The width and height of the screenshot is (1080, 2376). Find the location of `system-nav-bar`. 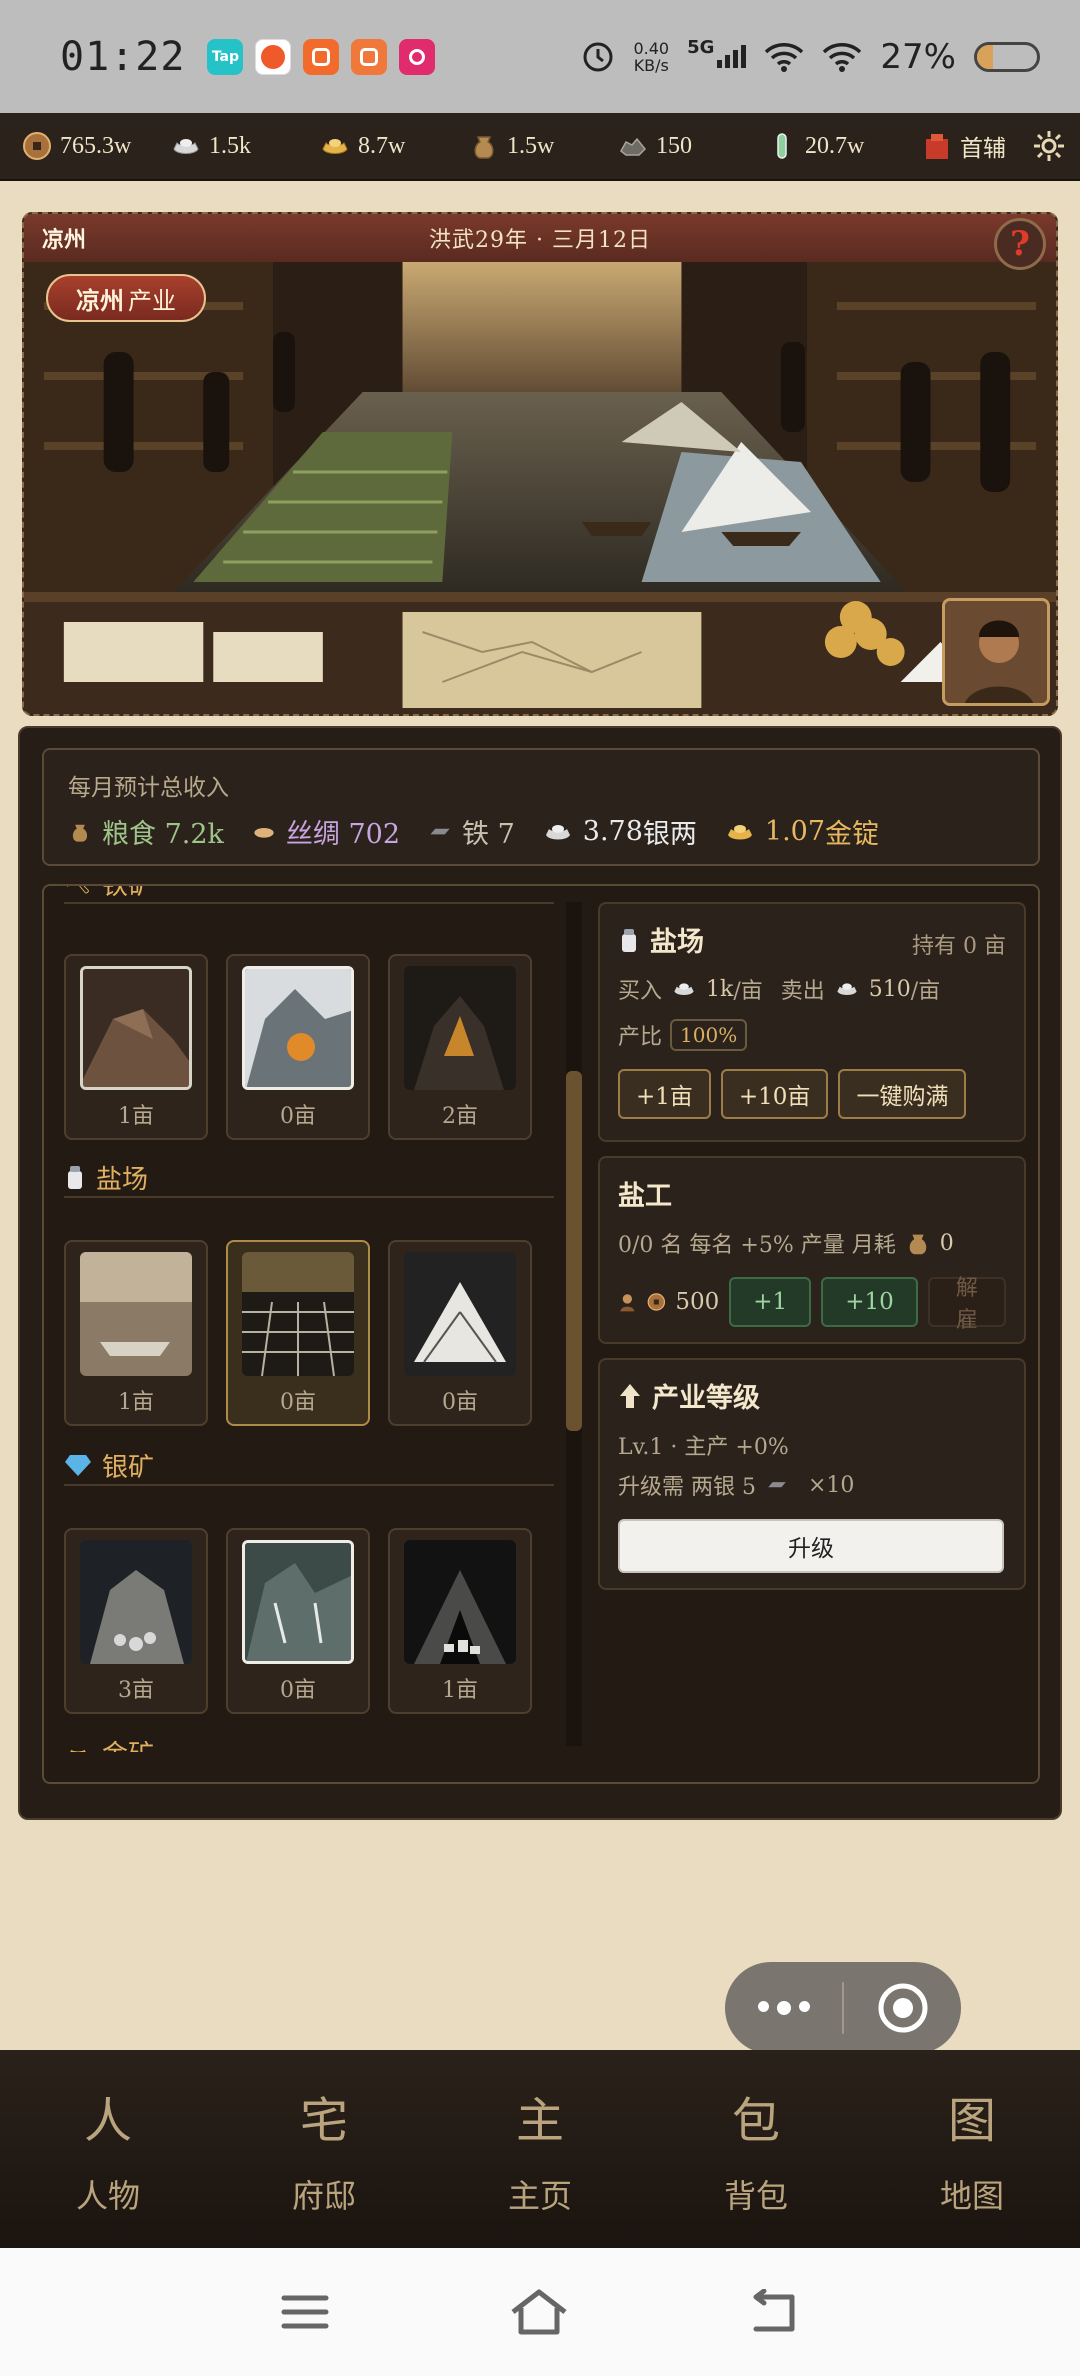

system-nav-bar is located at coordinates (540, 2312).